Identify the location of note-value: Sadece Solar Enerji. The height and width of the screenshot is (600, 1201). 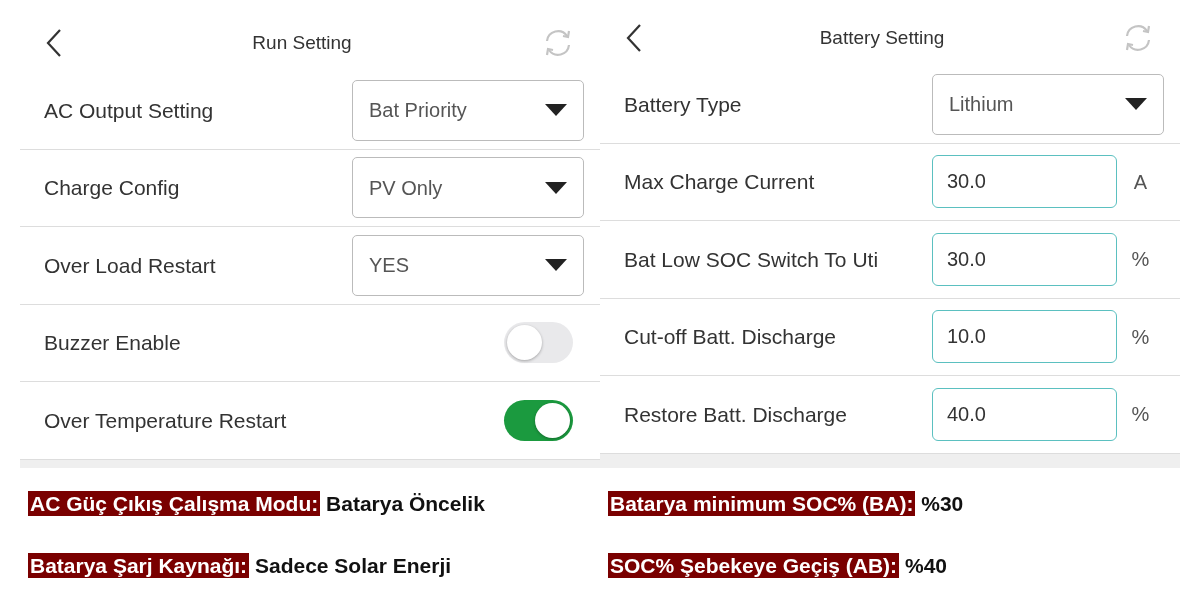
(353, 565).